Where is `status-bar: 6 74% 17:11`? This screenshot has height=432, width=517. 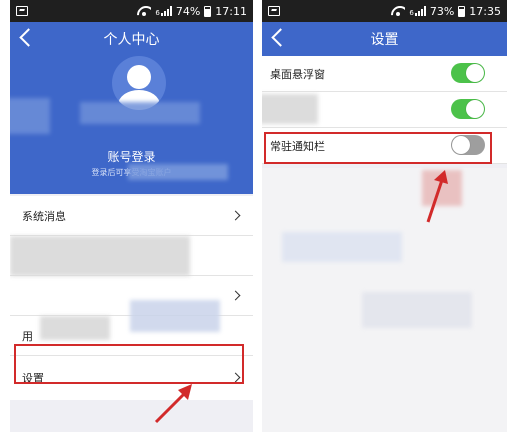
status-bar: 6 74% 17:11 is located at coordinates (131, 11).